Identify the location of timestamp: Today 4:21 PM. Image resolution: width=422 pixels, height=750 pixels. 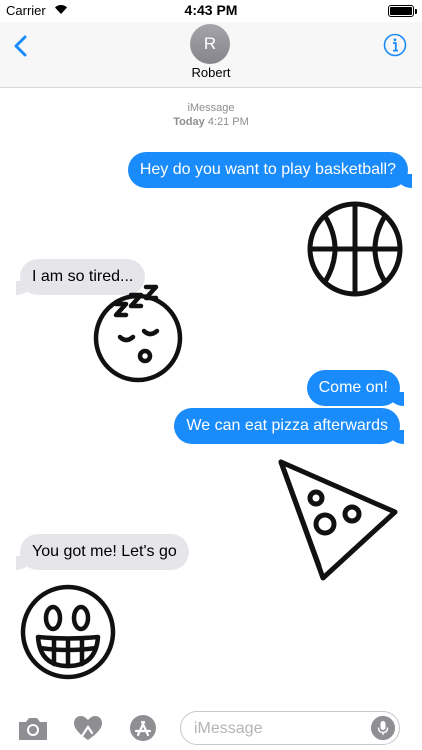
(211, 122).